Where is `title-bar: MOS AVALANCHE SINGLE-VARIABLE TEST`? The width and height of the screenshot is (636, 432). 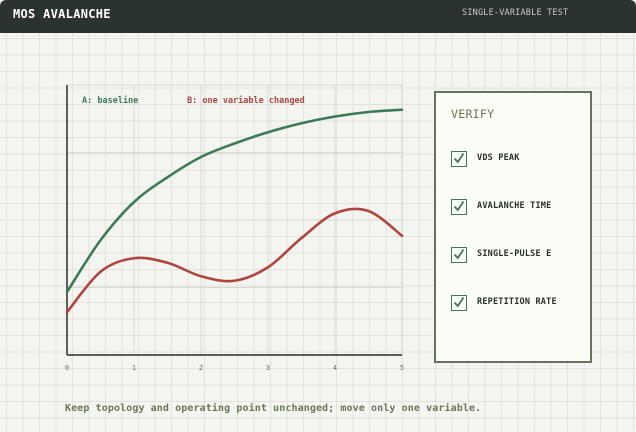 title-bar: MOS AVALANCHE SINGLE-VARIABLE TEST is located at coordinates (318, 16).